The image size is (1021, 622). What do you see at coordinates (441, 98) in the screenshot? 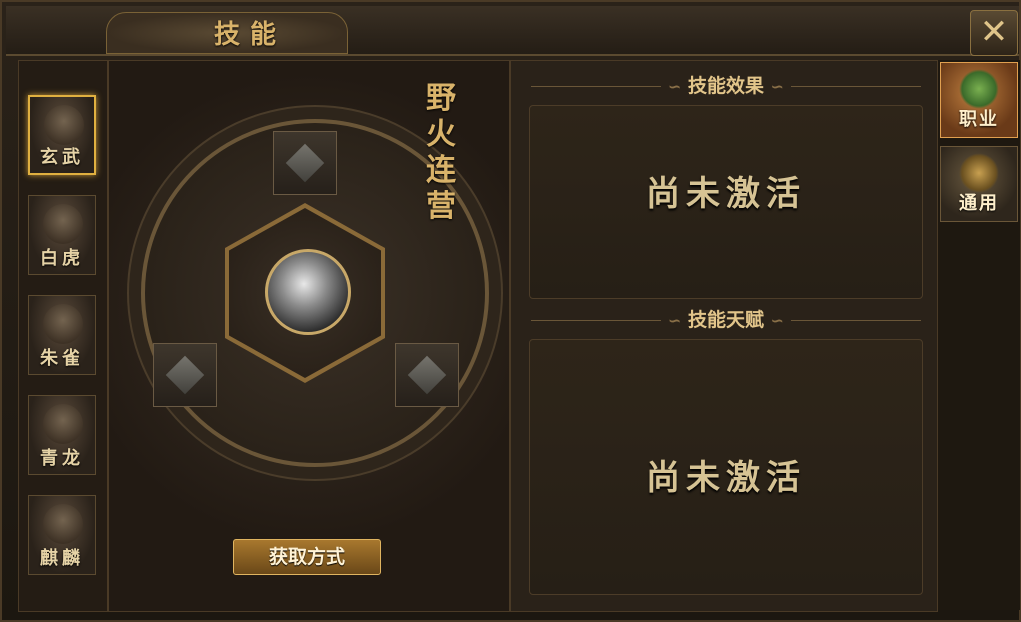
I see `skill-name-char: 野` at bounding box center [441, 98].